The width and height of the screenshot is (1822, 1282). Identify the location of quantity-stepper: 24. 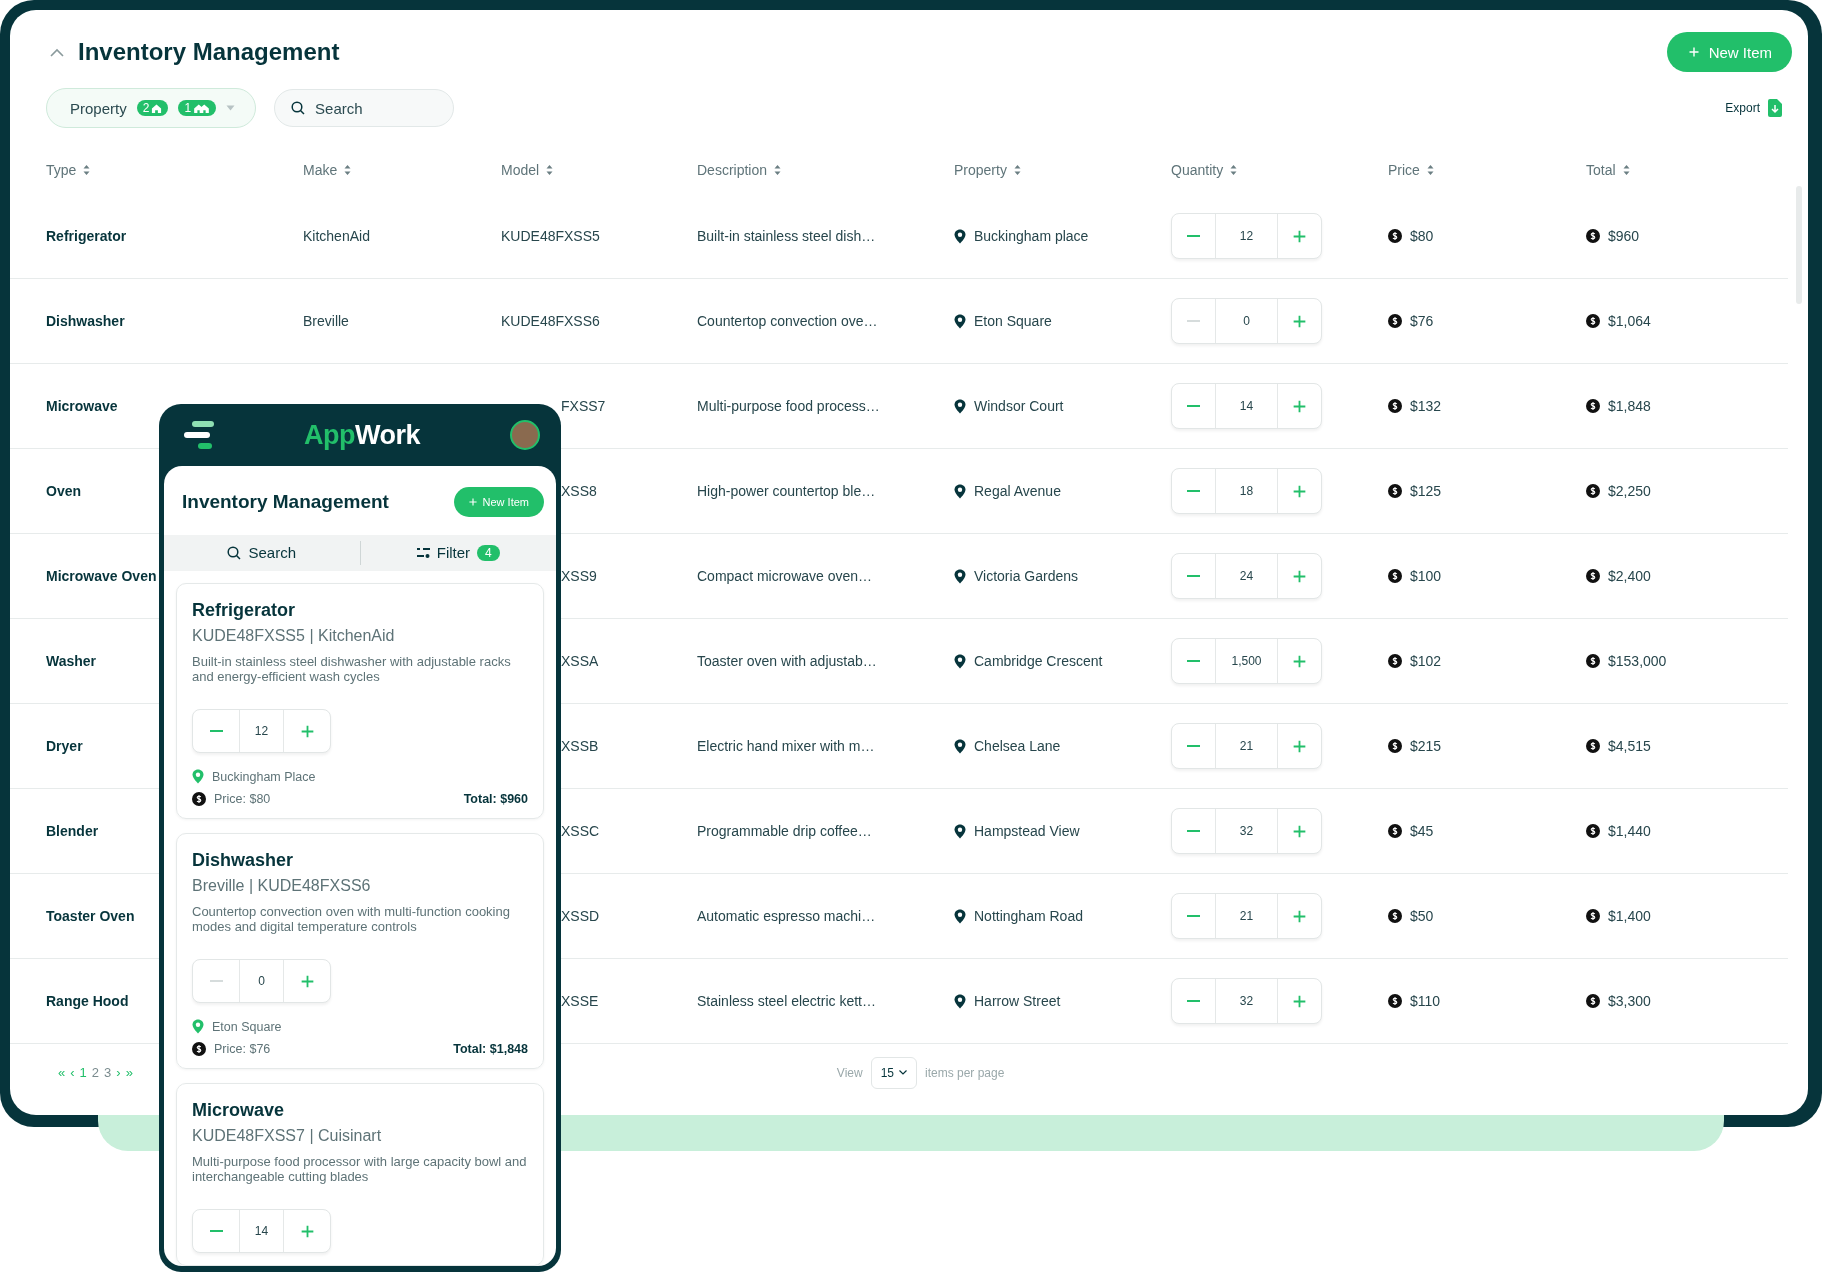
(1246, 576).